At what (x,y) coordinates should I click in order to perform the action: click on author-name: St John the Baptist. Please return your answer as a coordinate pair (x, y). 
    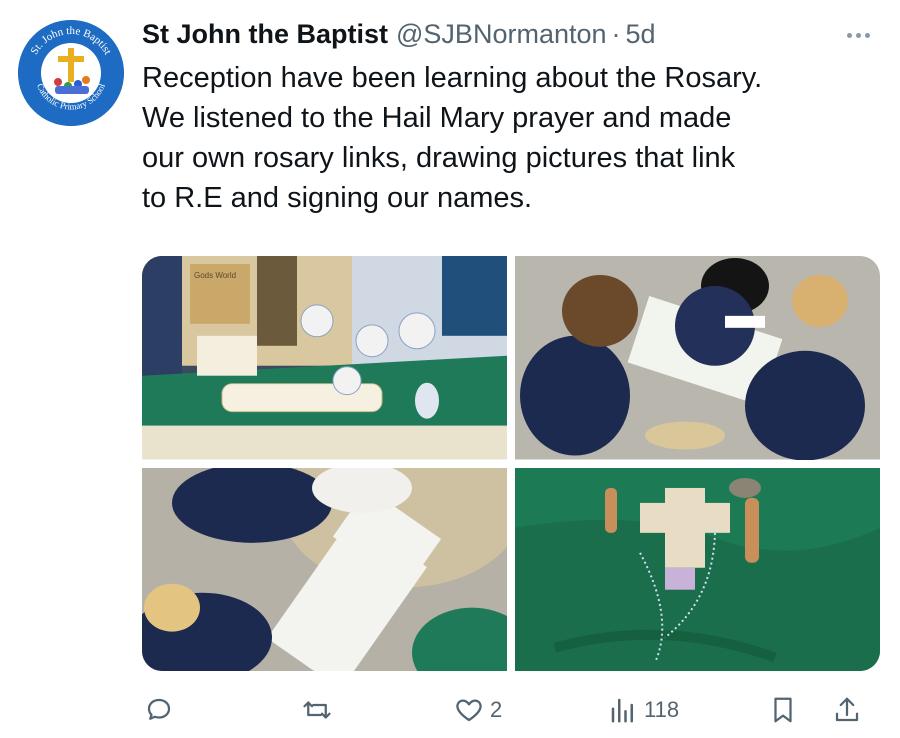
    Looking at the image, I should click on (265, 34).